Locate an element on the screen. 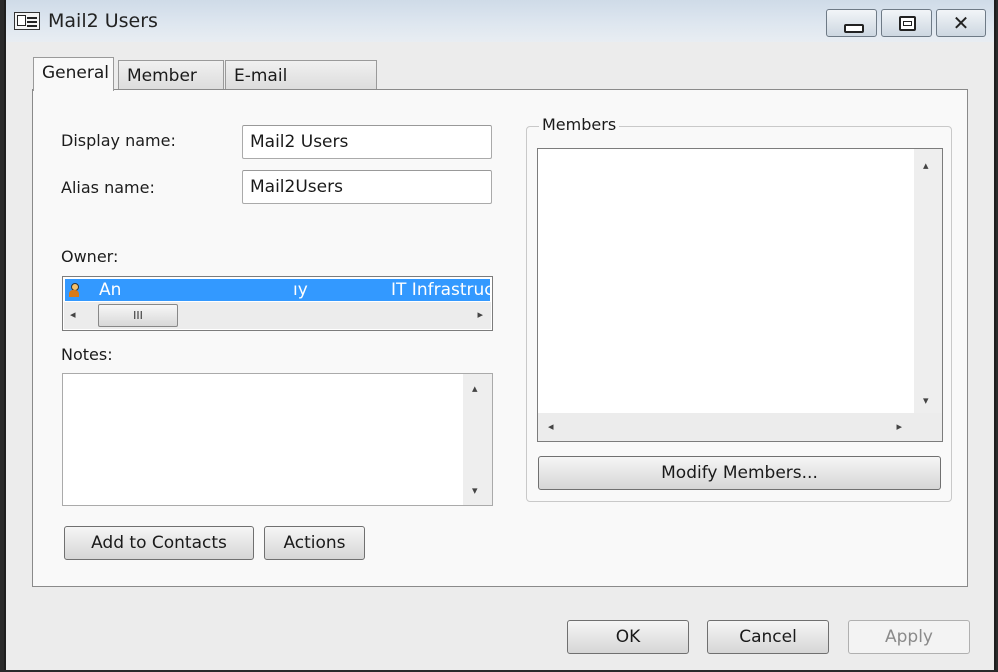 The height and width of the screenshot is (672, 998). display-name-field: Mail2 Users is located at coordinates (367, 142).